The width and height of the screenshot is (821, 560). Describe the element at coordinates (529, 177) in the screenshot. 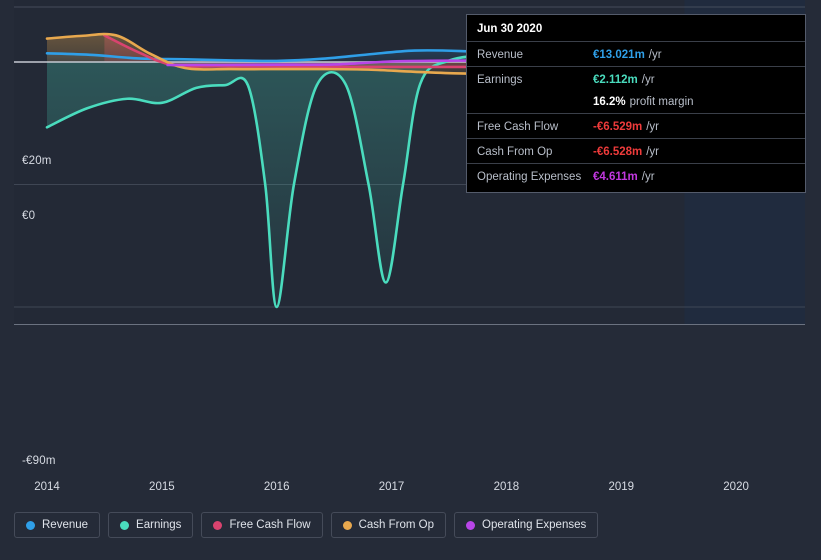

I see `tooltip-row-key: Operating Expenses` at that location.